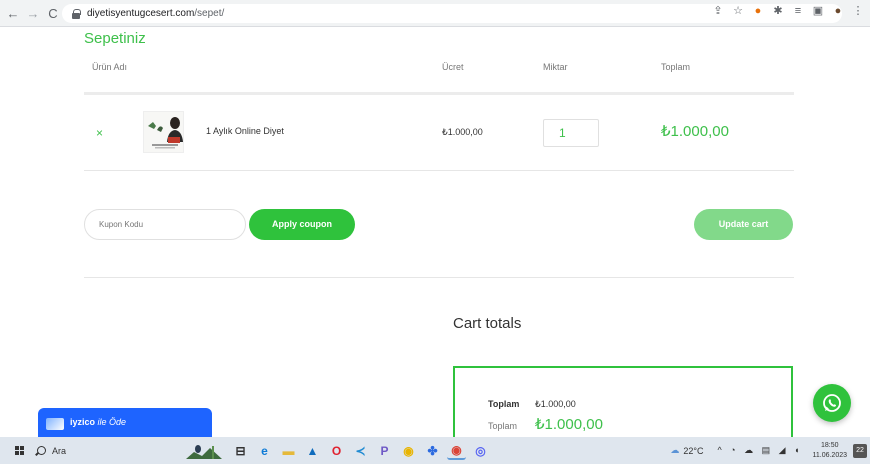  Describe the element at coordinates (264, 450) in the screenshot. I see `edge-browser-icon: e` at that location.